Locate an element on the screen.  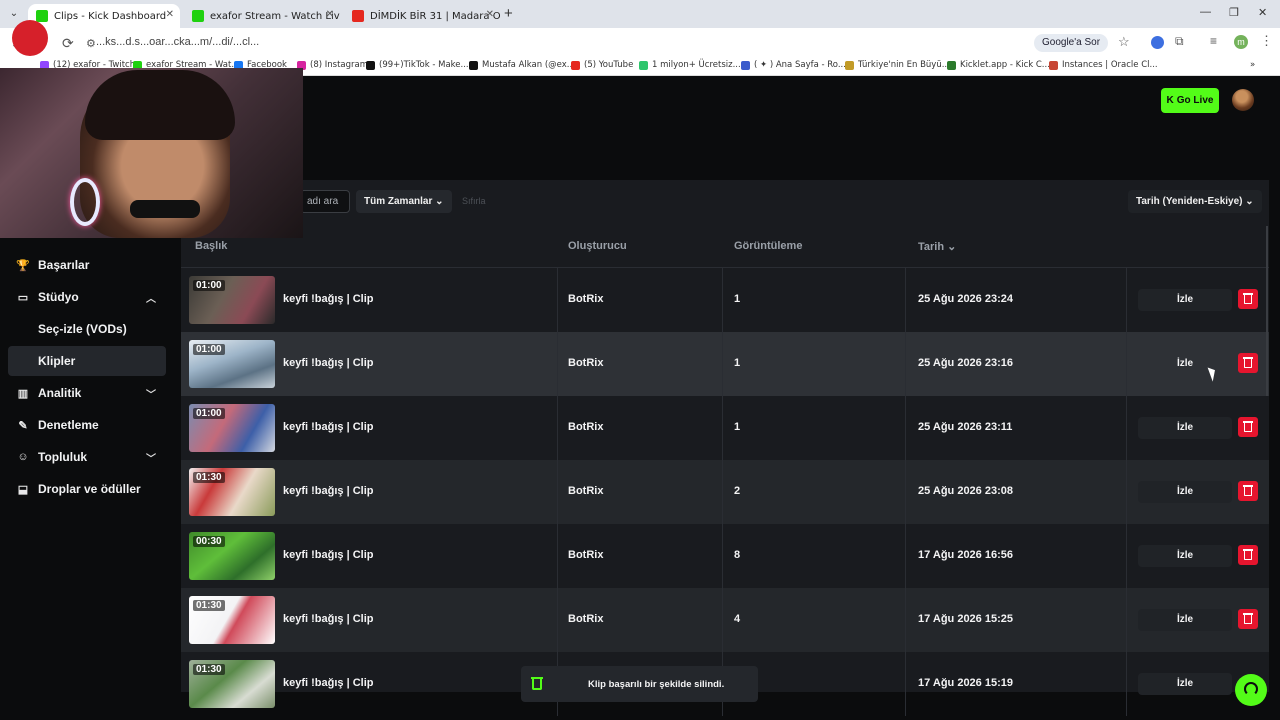
tab-youtube: DİMDİK BİR 31 | Madara Olduk ✕ is located at coordinates (422, 16).